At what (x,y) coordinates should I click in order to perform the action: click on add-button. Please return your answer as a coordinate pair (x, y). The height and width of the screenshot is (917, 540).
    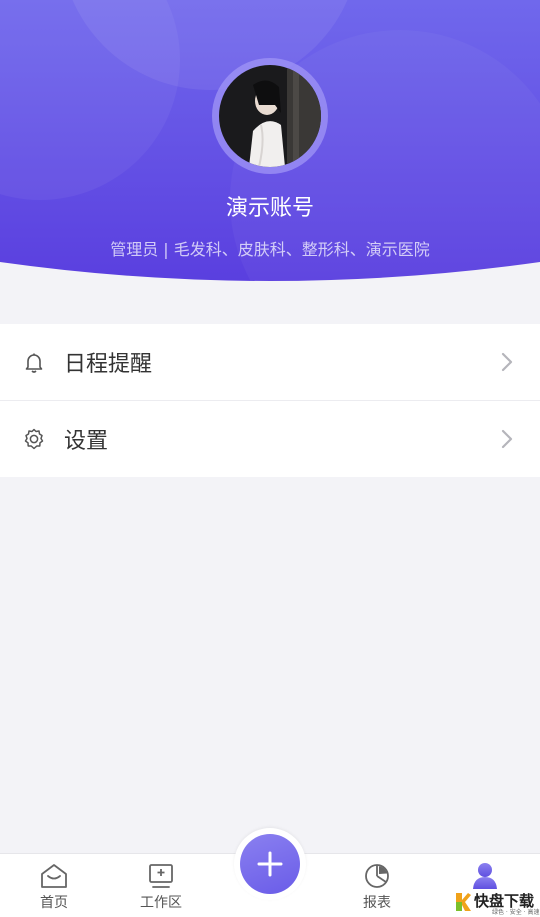
    Looking at the image, I should click on (270, 864).